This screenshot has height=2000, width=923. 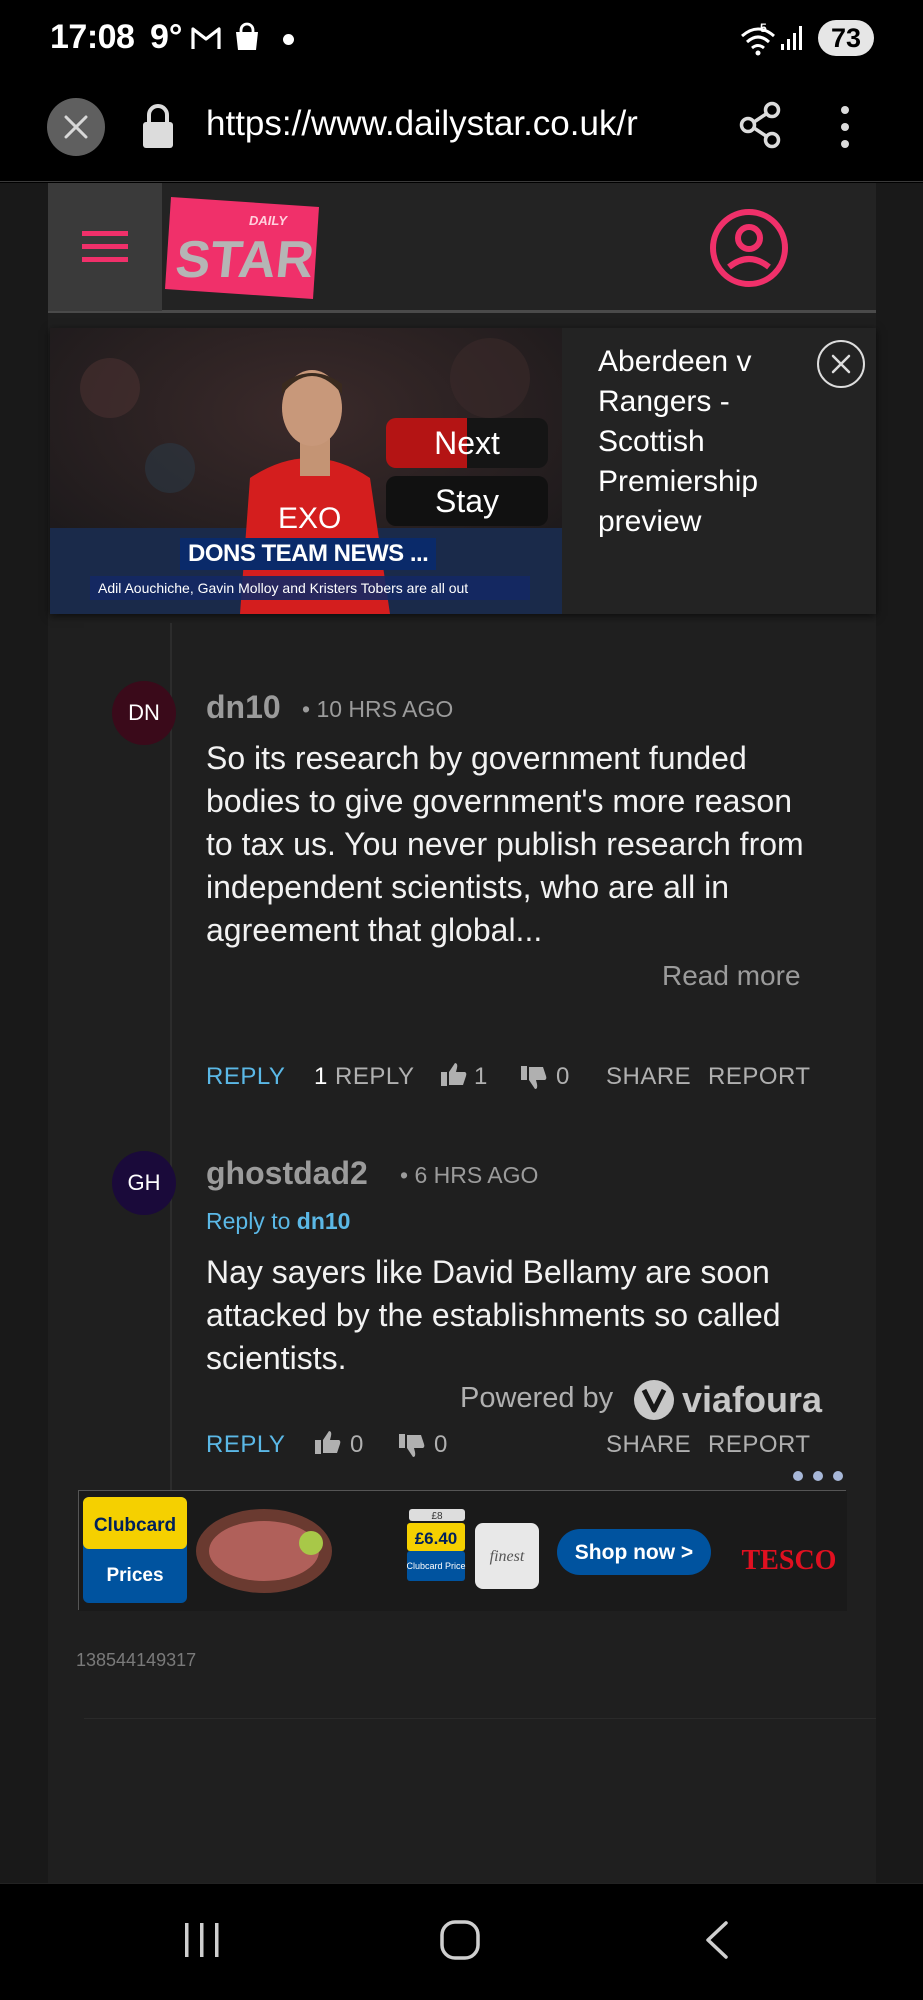 I want to click on daily-star-logo: DAILY STAR, so click(x=243, y=247).